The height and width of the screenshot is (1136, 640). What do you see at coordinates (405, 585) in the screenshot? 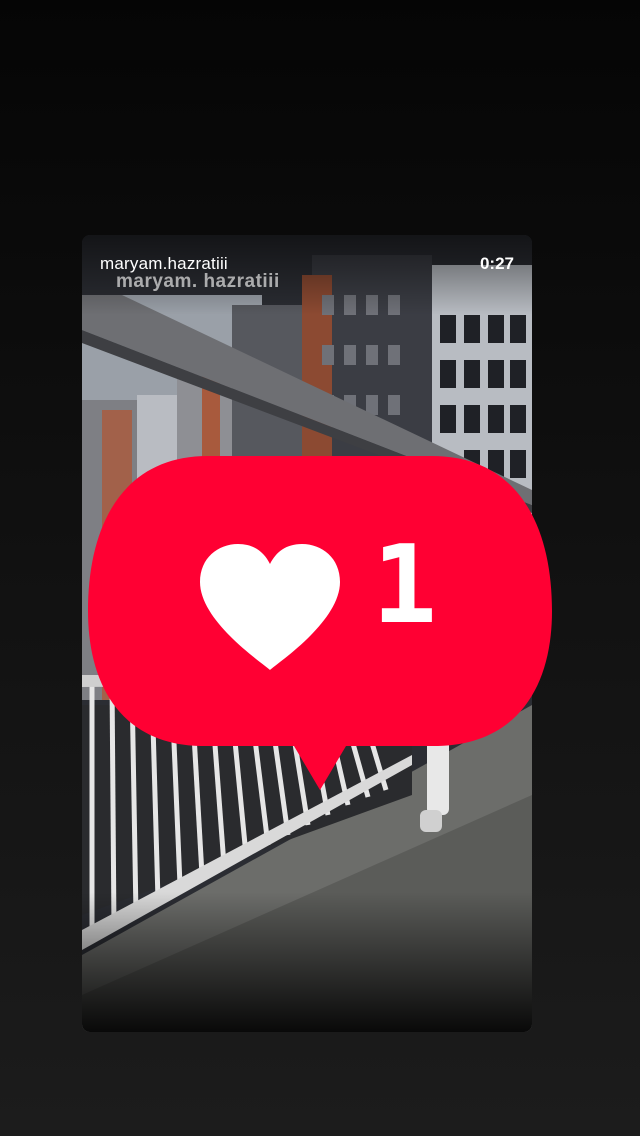
I see `like-count: 1` at bounding box center [405, 585].